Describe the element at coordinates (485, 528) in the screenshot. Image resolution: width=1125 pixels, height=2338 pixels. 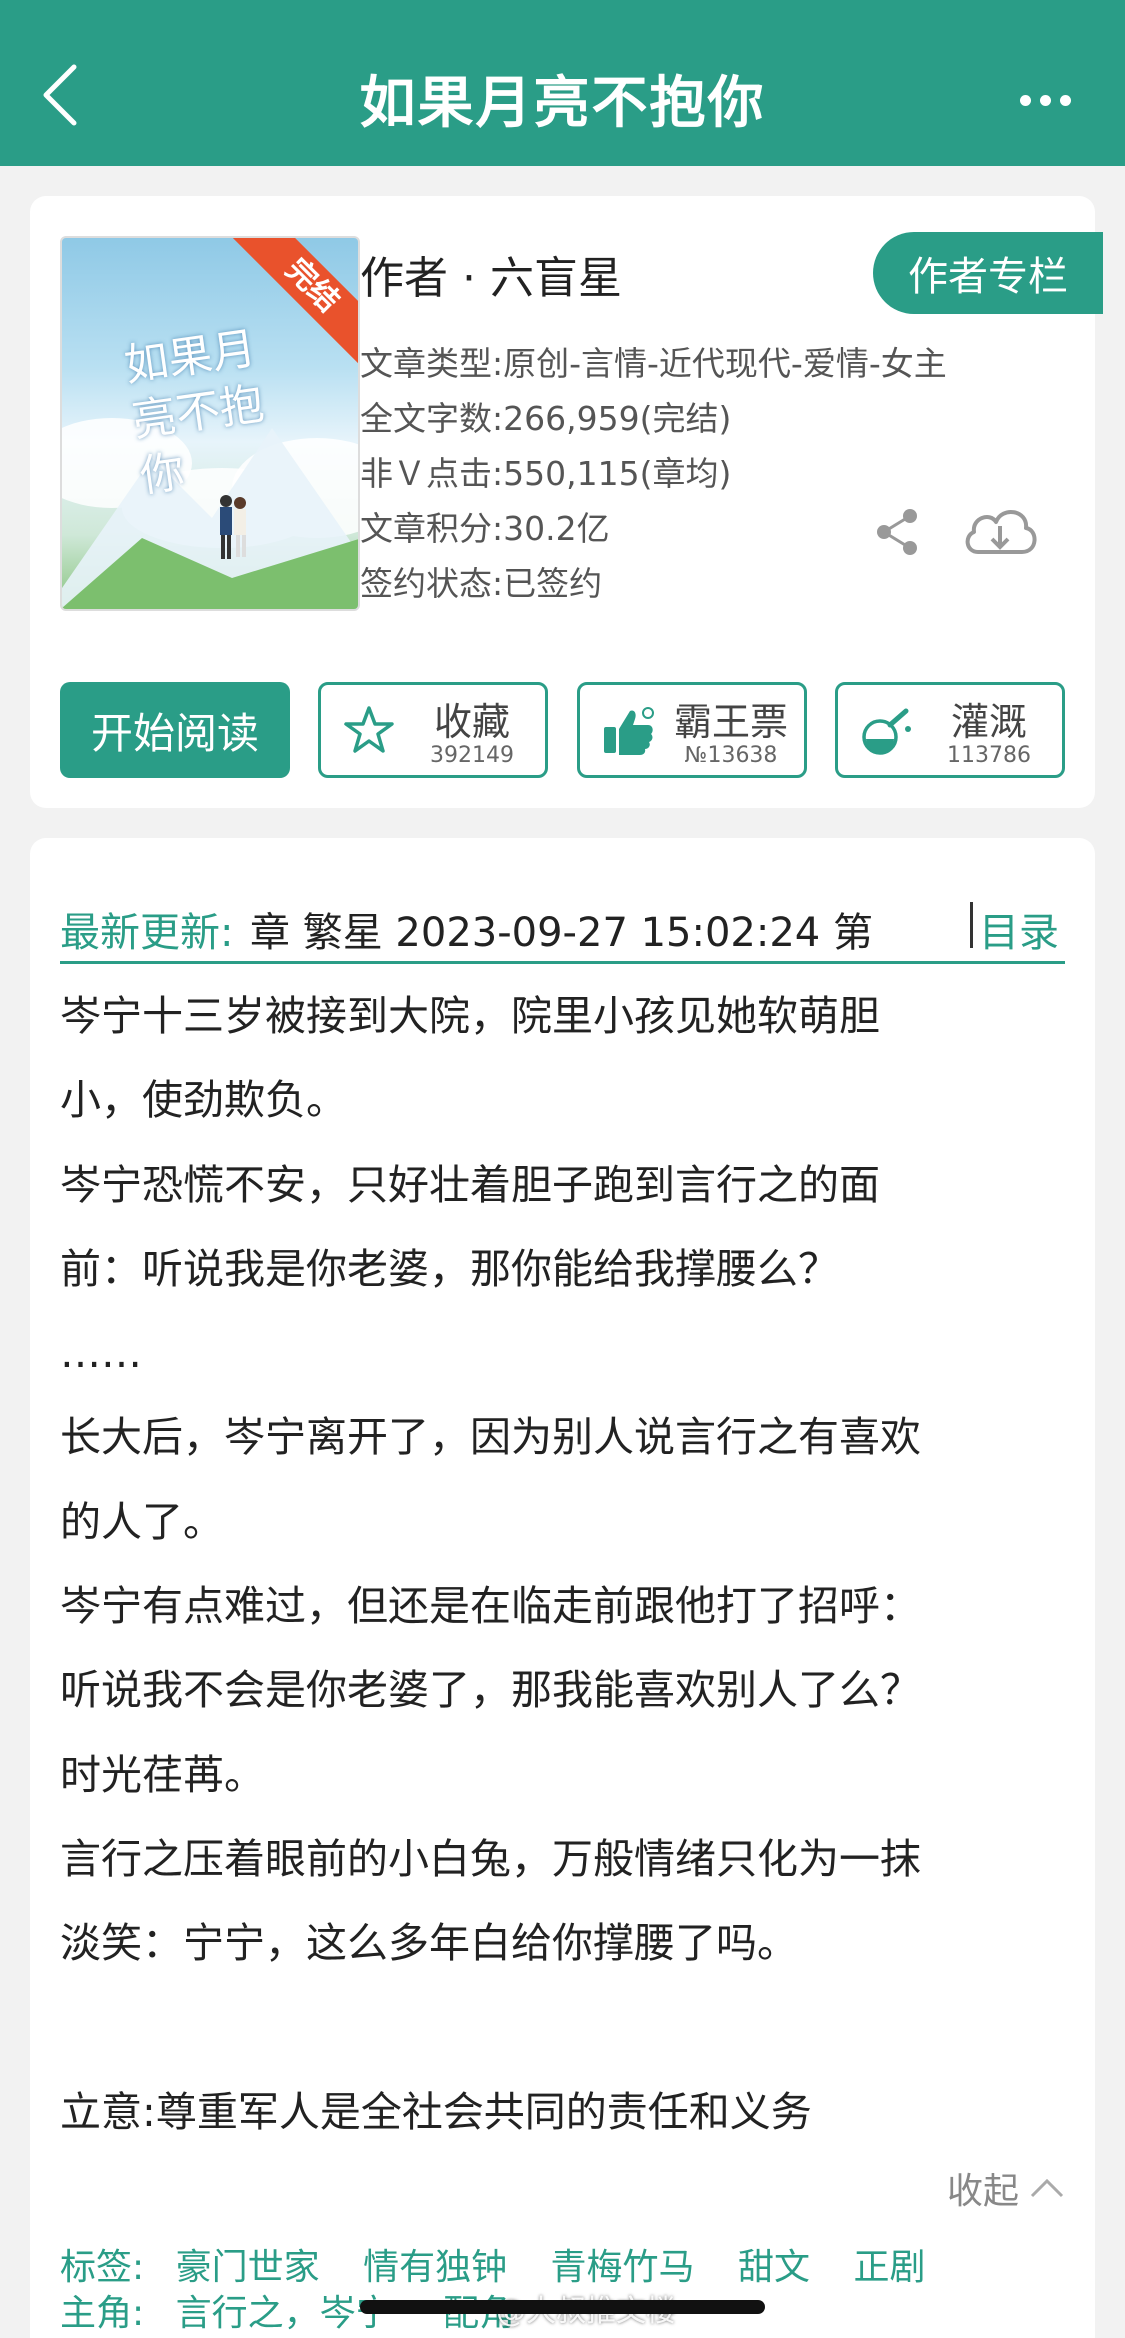
I see `meta-score: 文章积分:30.2亿` at that location.